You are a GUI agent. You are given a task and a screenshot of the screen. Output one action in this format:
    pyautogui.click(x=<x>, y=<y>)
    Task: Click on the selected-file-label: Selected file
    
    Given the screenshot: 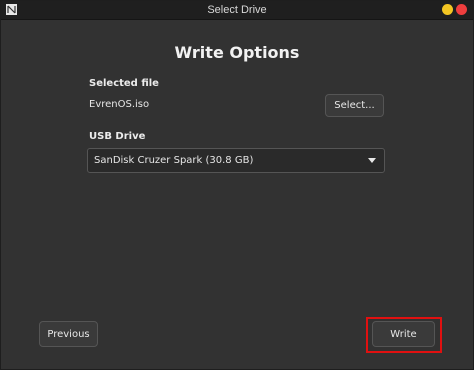 What is the action you would take?
    pyautogui.click(x=124, y=83)
    